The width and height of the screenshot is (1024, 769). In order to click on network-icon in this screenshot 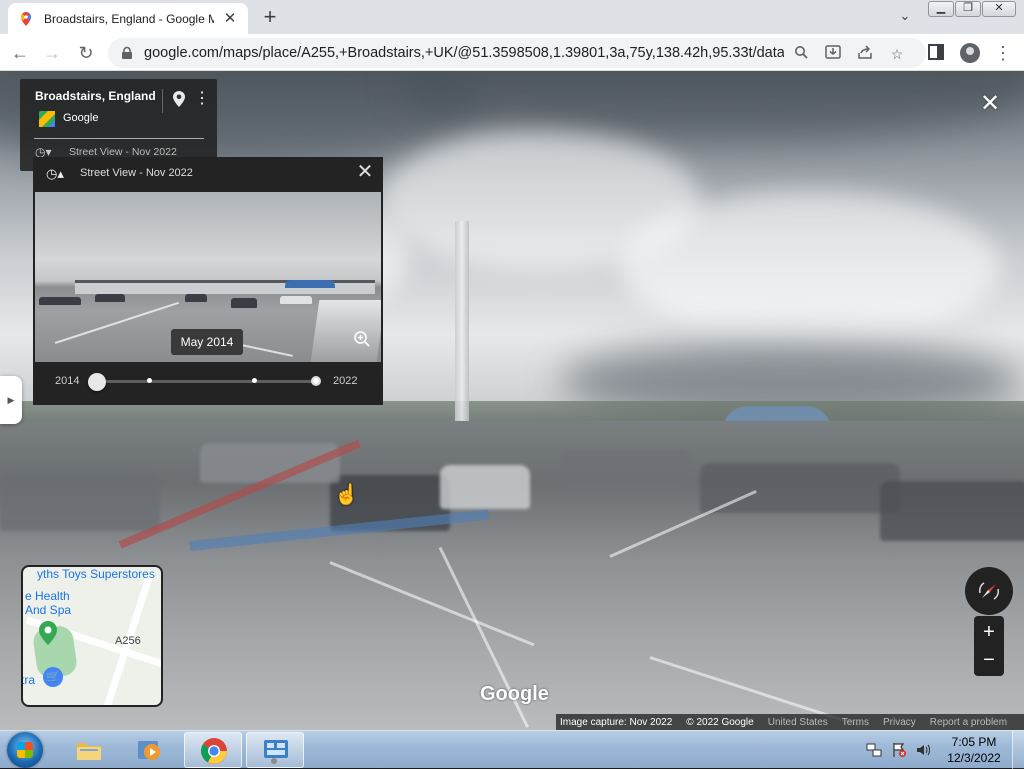, I will do `click(874, 750)`.